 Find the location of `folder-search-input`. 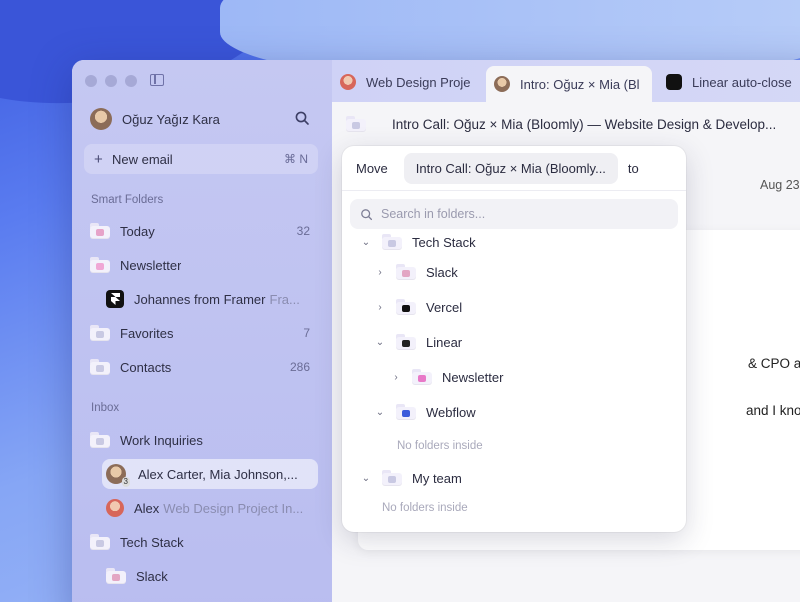

folder-search-input is located at coordinates (521, 214).